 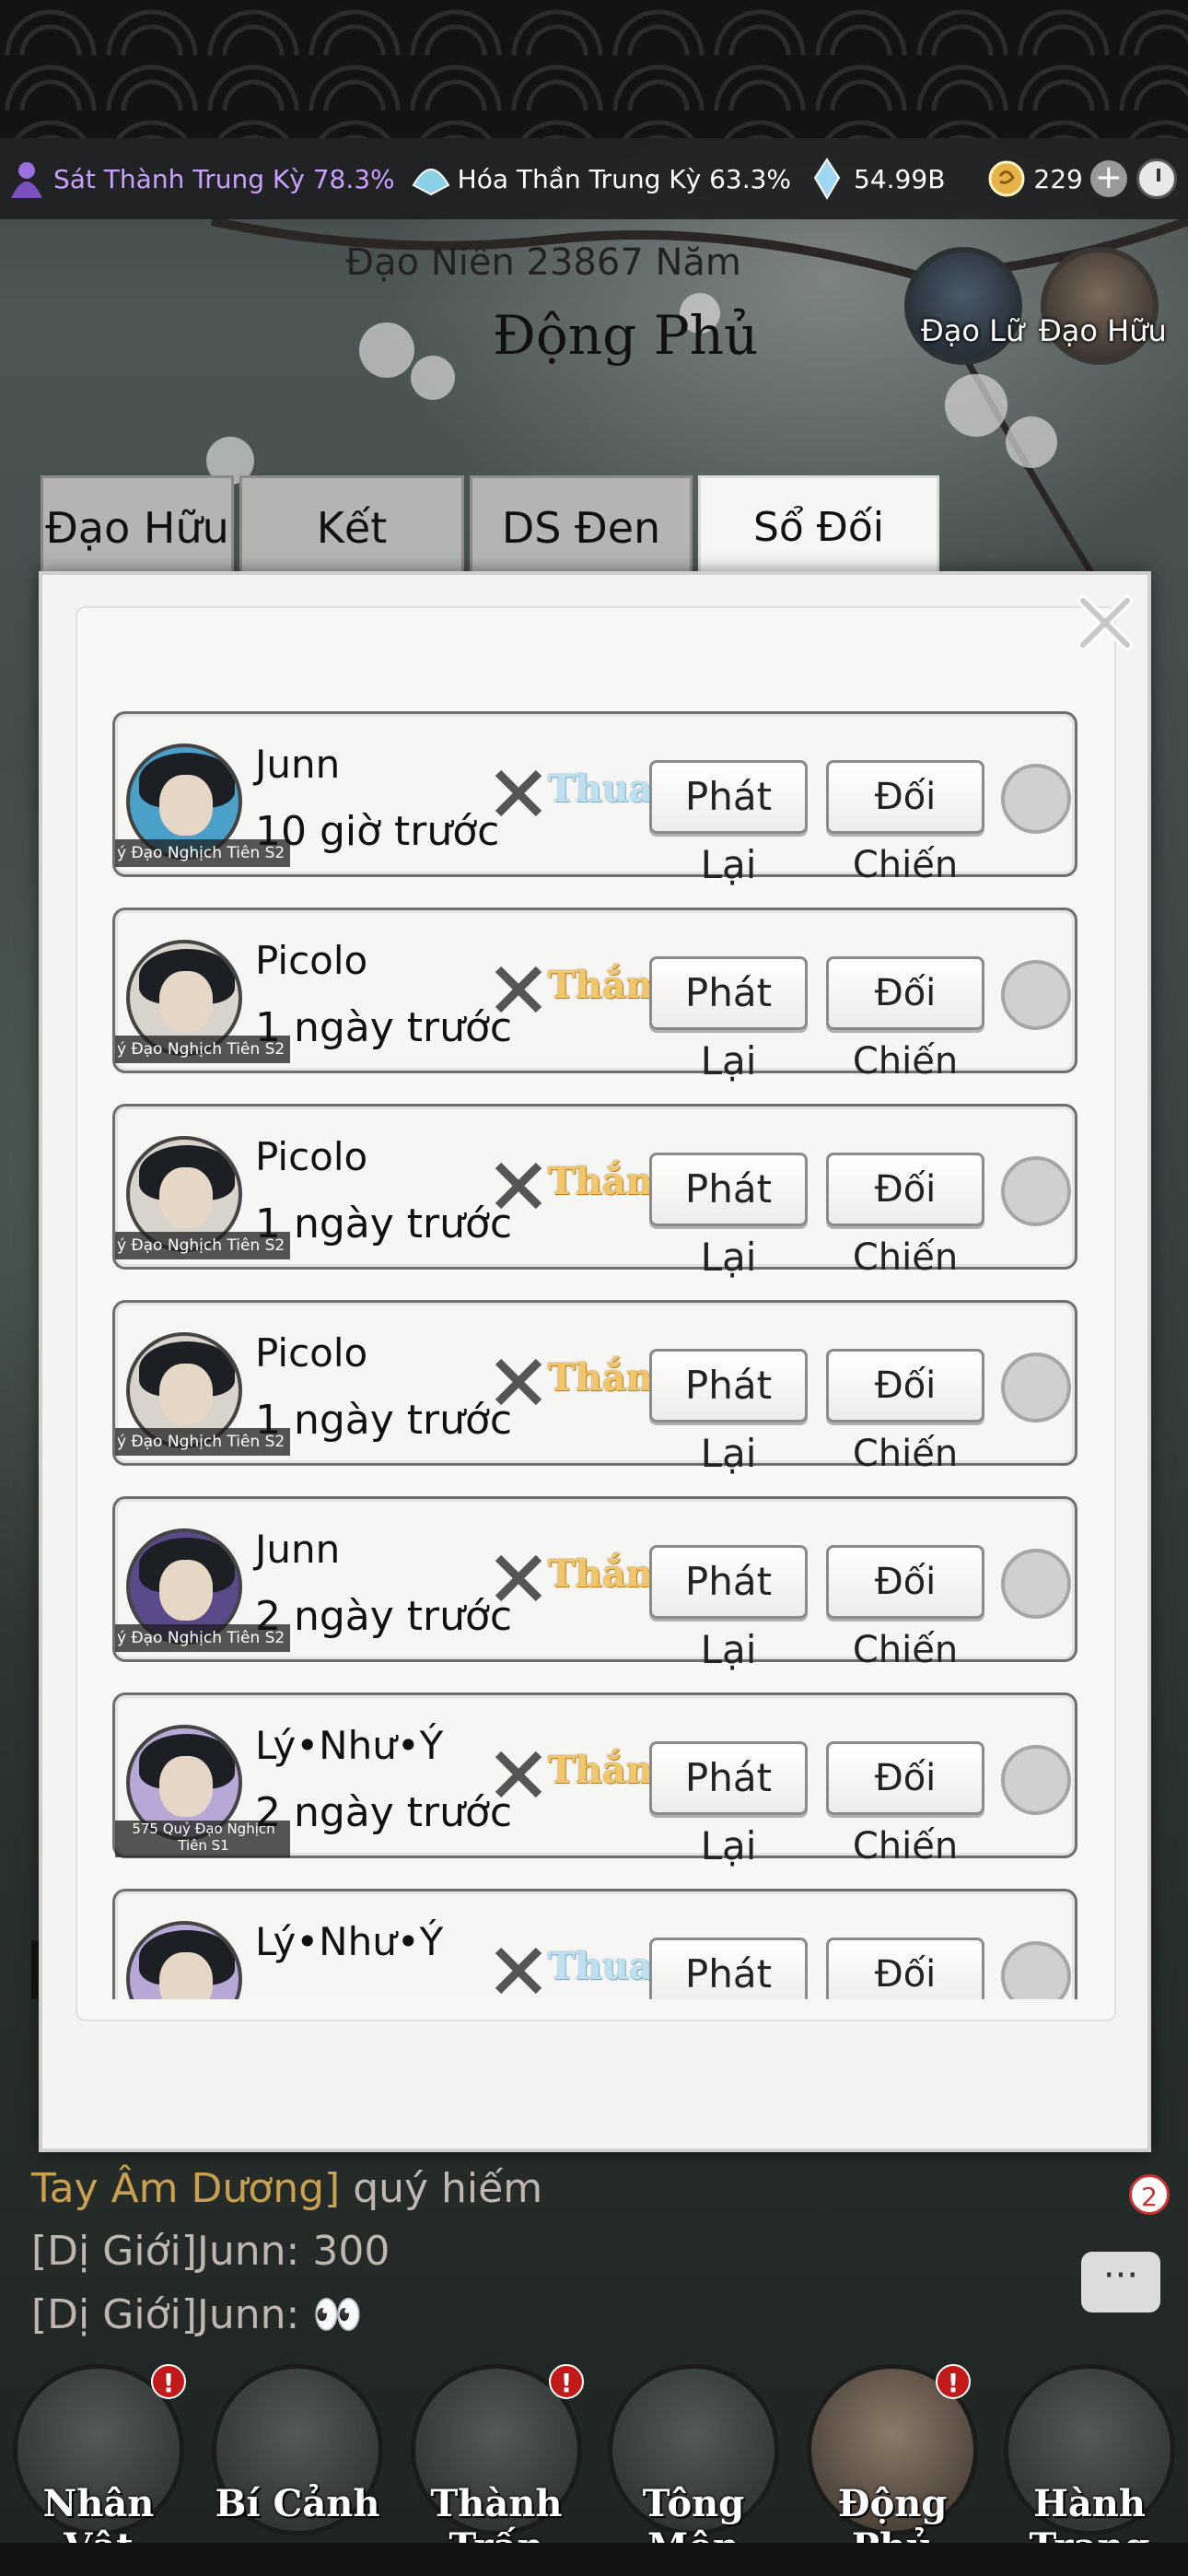 I want to click on nav-town: ! Thành Trấn, so click(x=497, y=2466).